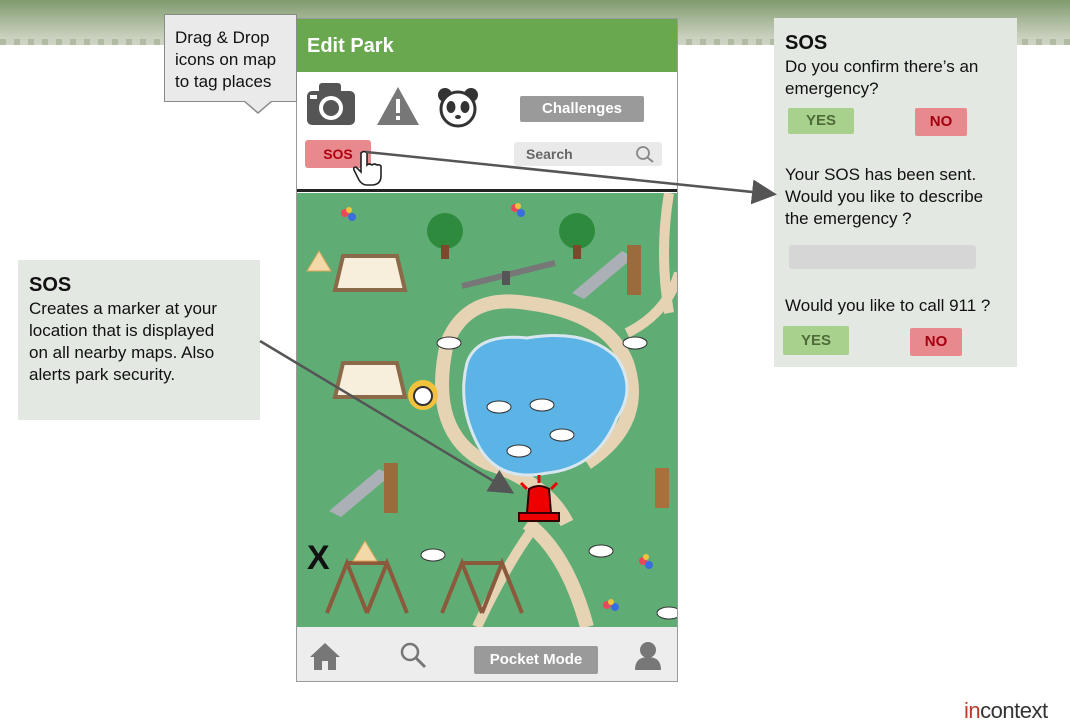 Image resolution: width=1070 pixels, height=725 pixels. I want to click on callout-line: to tag places, so click(223, 81).